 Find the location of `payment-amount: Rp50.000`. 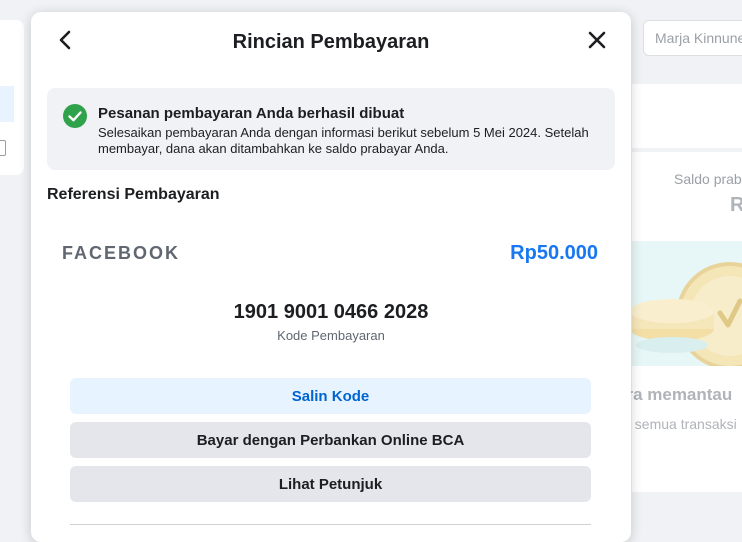

payment-amount: Rp50.000 is located at coordinates (554, 253).